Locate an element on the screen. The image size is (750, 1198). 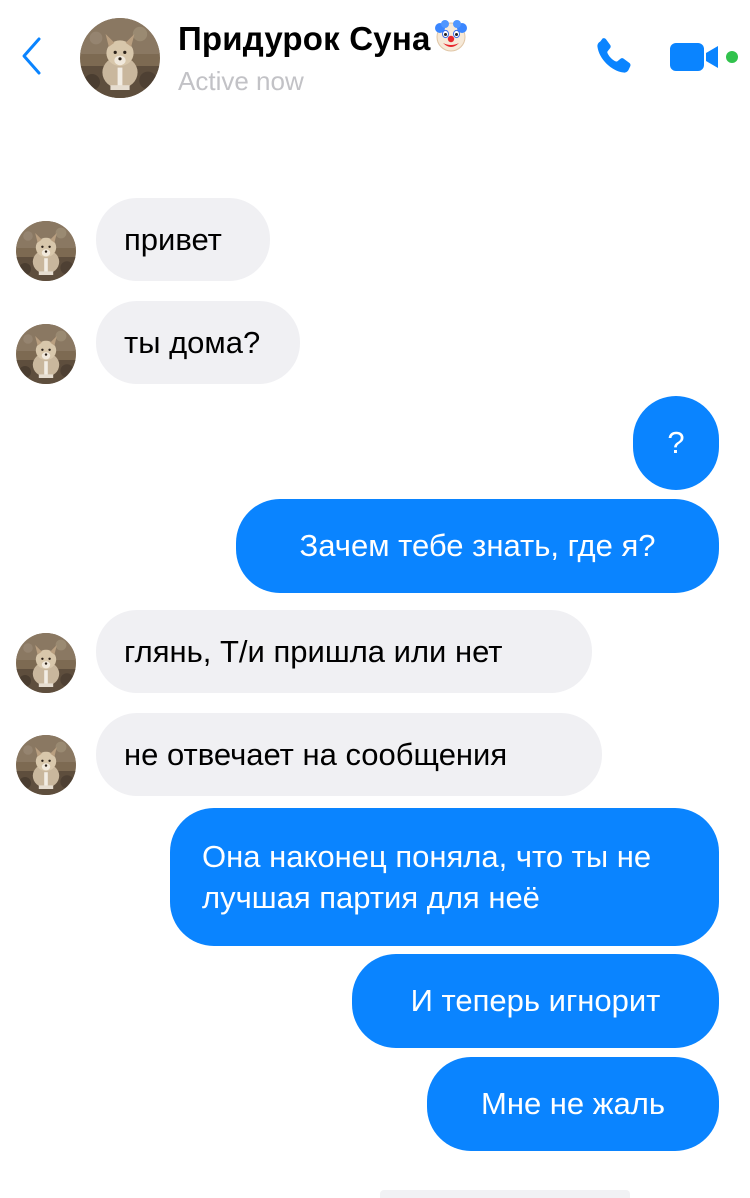
message-text: И теперь игнорит is located at coordinates (535, 1000).